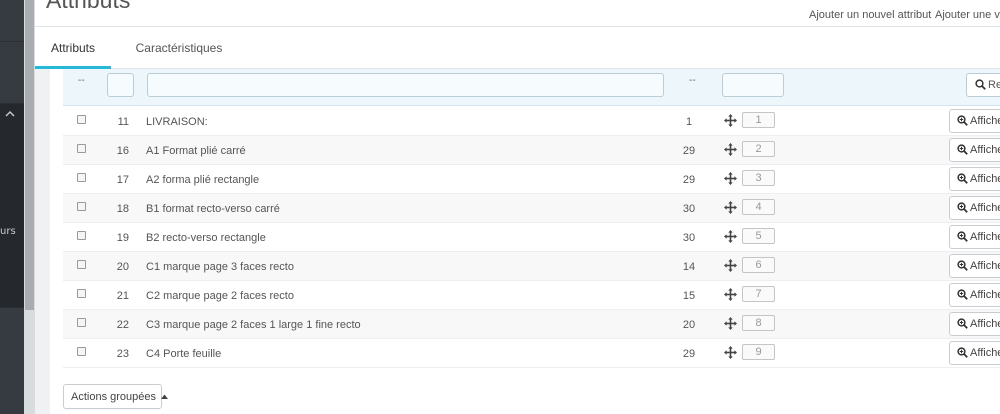 The width and height of the screenshot is (1000, 414). Describe the element at coordinates (122, 209) in the screenshot. I see `cell-id: 18` at that location.